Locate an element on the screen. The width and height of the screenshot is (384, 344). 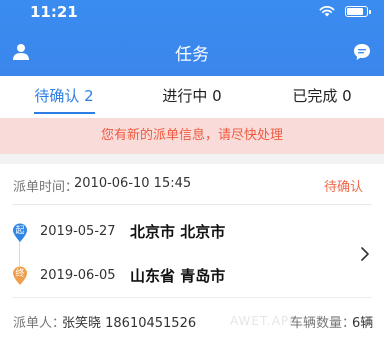
vehicle-count-label: 车辆数量： is located at coordinates (323, 323).